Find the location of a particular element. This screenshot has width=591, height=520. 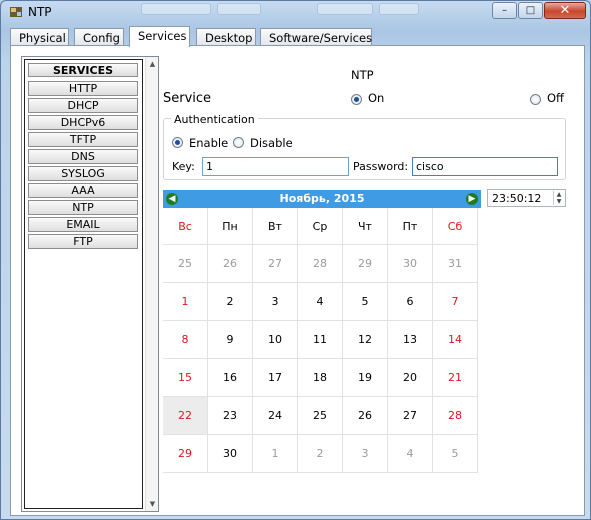

service-tftp-button: TFTP is located at coordinates (83, 139).